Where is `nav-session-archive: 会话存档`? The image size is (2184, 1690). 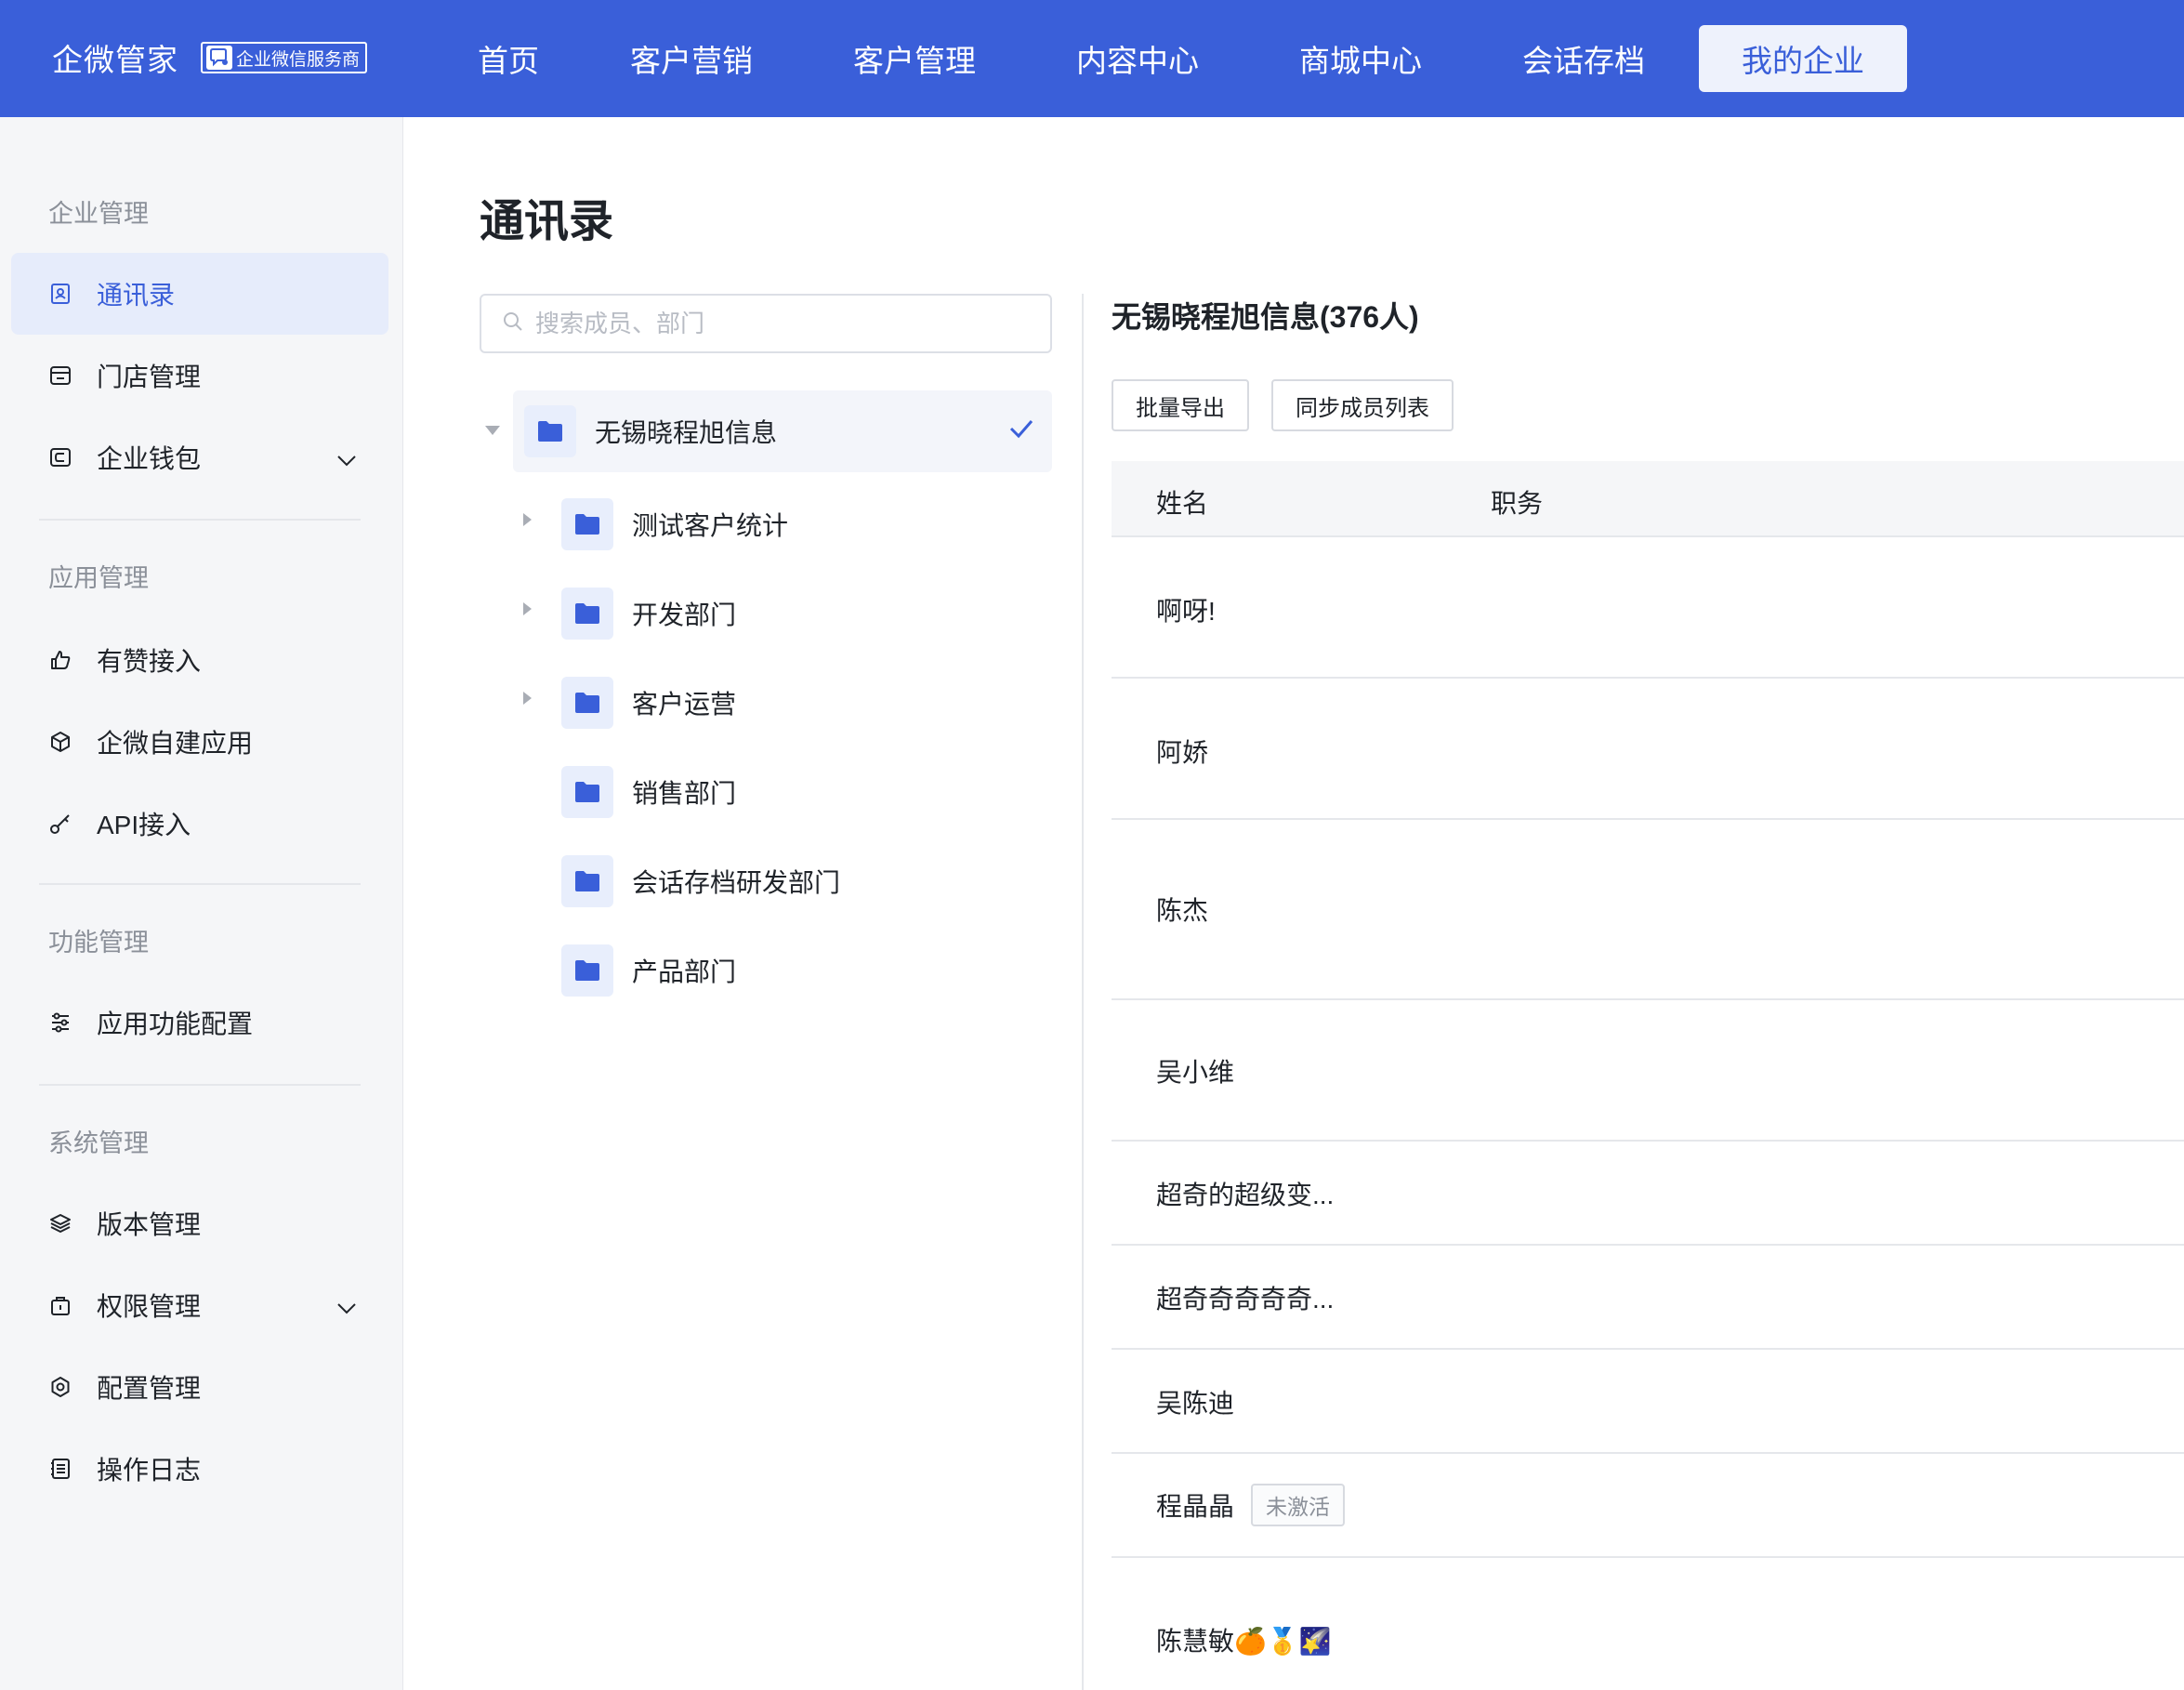 nav-session-archive: 会话存档 is located at coordinates (1583, 58).